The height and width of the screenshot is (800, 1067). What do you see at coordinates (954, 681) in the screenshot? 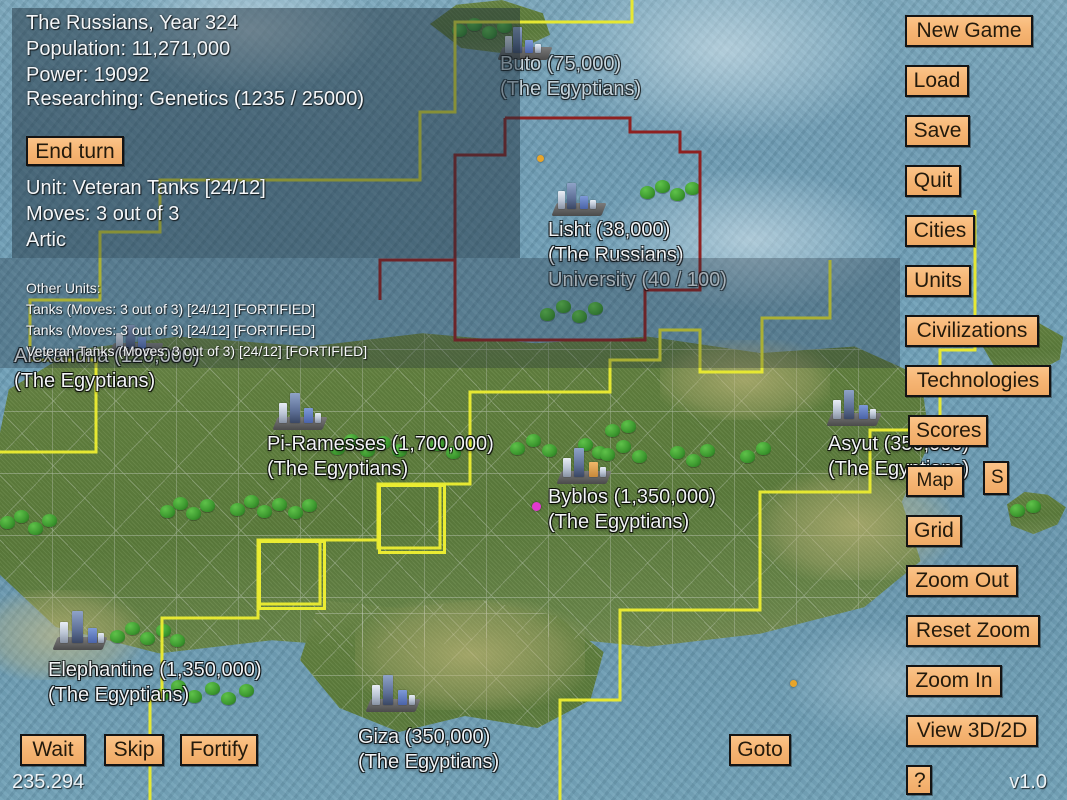
I see `zoom-in-button: Zoom In` at bounding box center [954, 681].